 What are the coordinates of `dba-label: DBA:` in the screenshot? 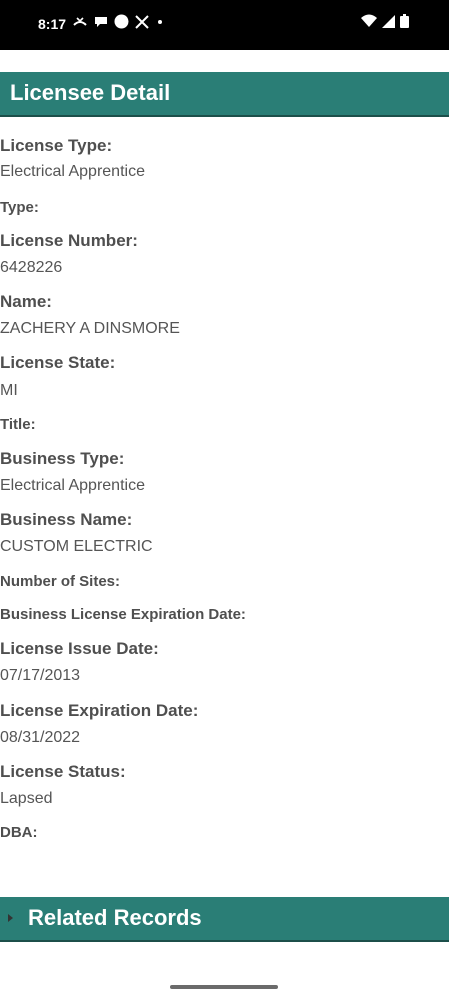 It's located at (19, 832).